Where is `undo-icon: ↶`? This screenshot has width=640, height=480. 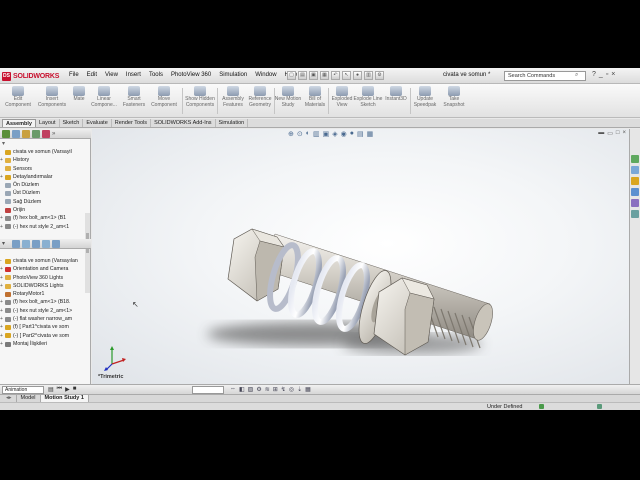 undo-icon: ↶ is located at coordinates (335, 75).